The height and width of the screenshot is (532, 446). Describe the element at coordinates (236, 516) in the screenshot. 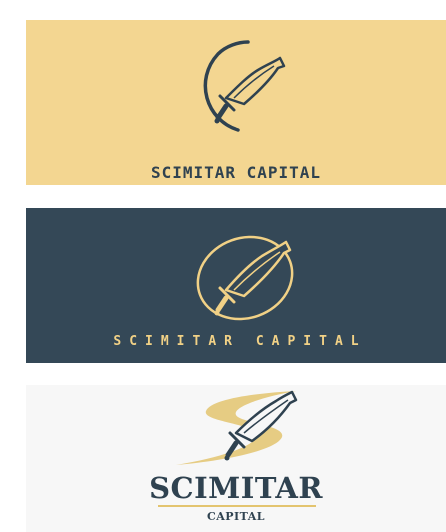

I see `wordmark-subtitle: CAPITAL` at that location.